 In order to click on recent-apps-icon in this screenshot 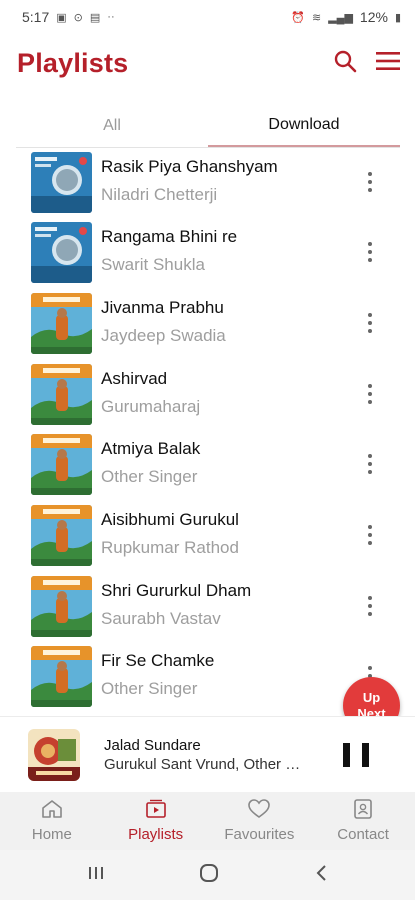, I will do `click(96, 875)`.